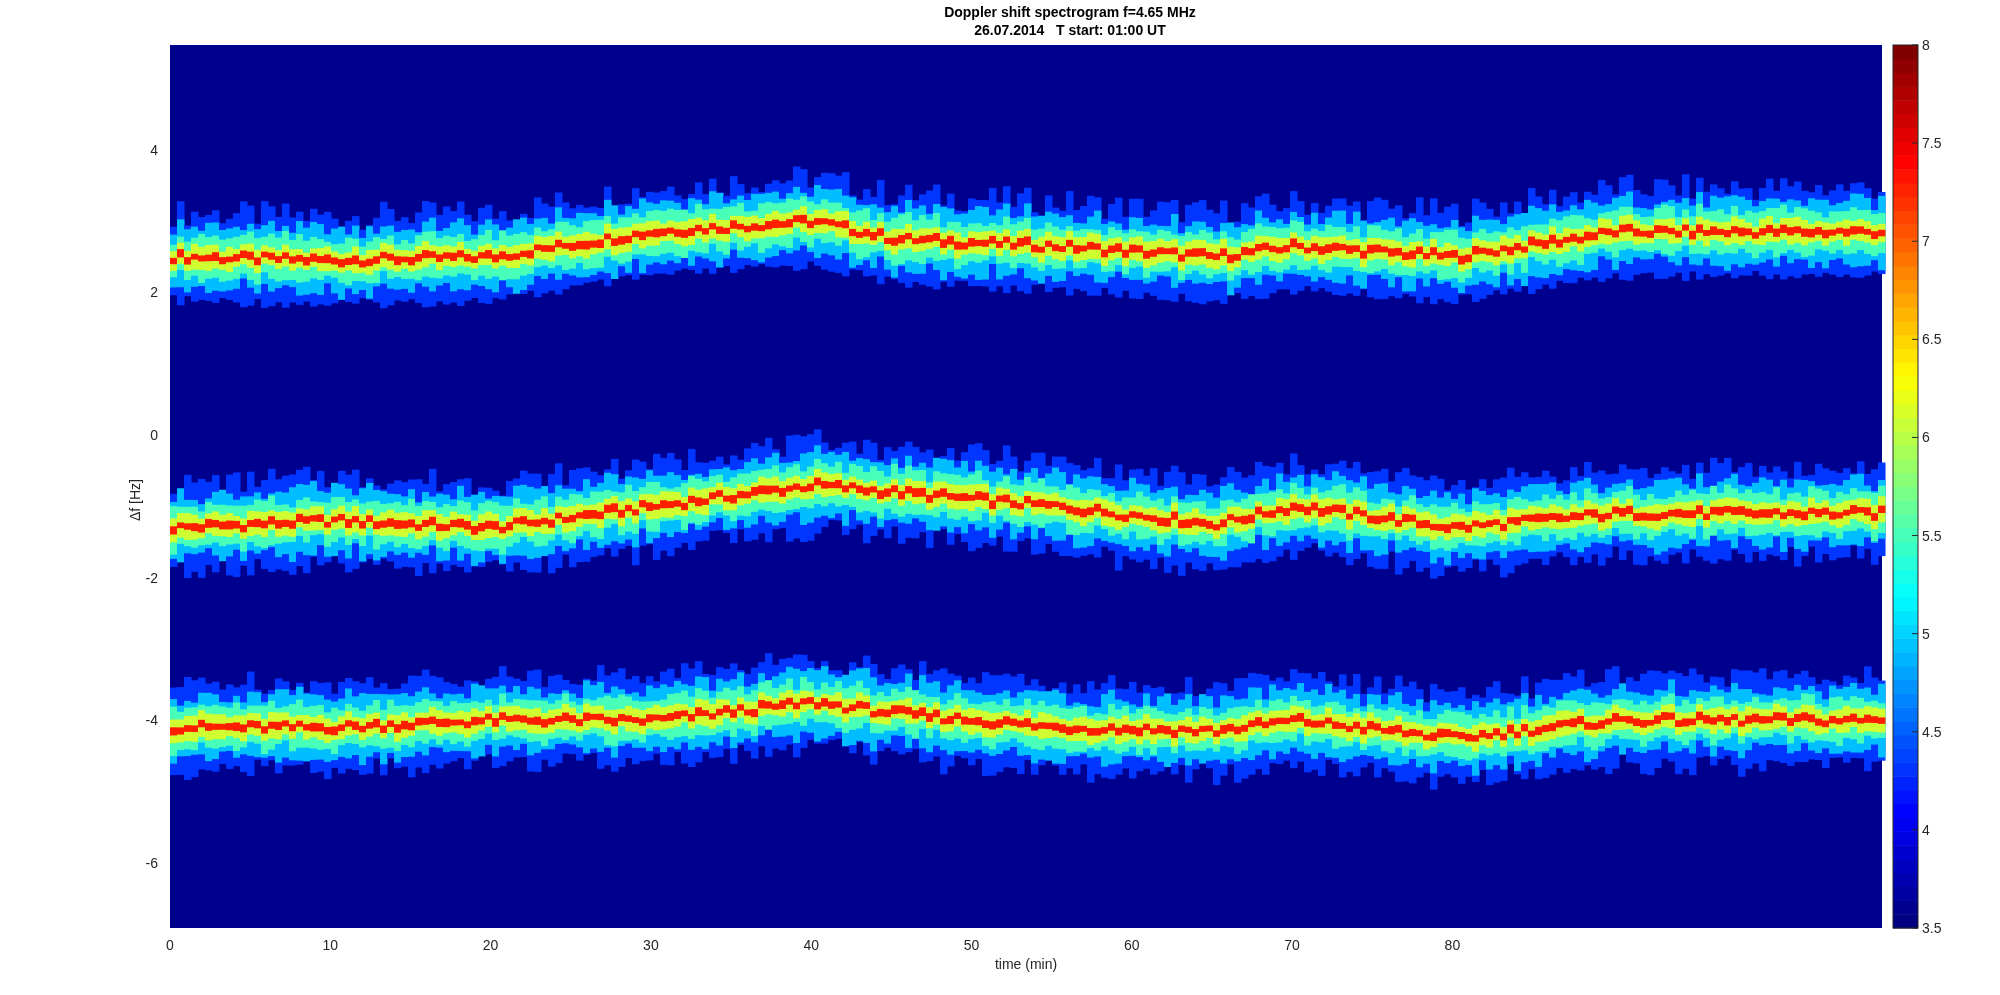  What do you see at coordinates (151, 577) in the screenshot?
I see `y-tick-label: -2` at bounding box center [151, 577].